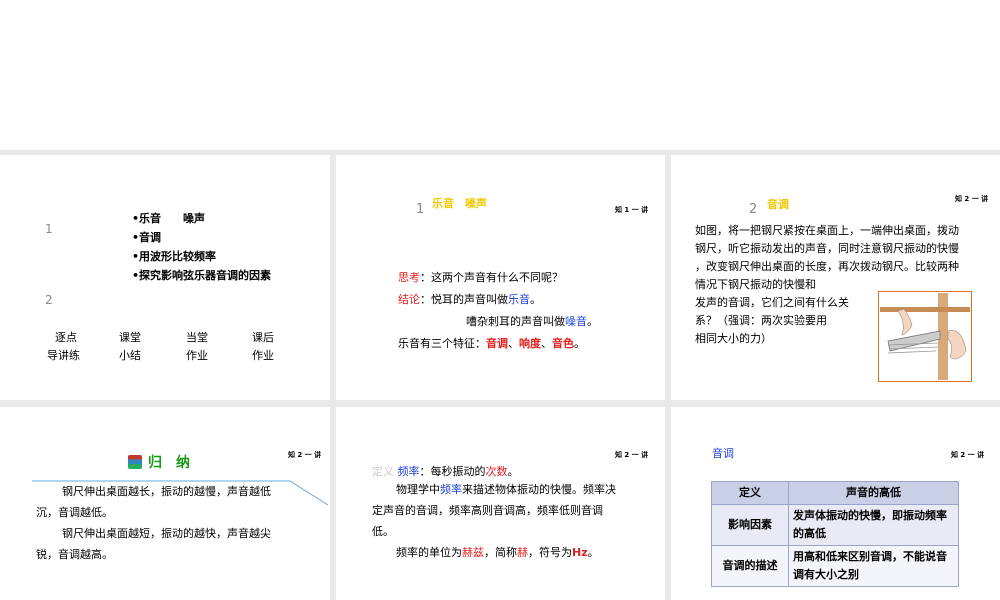 This screenshot has width=1000, height=600. I want to click on table-row: 音调的描述 用高和低来区别音调，不能说音调有大小之别, so click(835, 566).